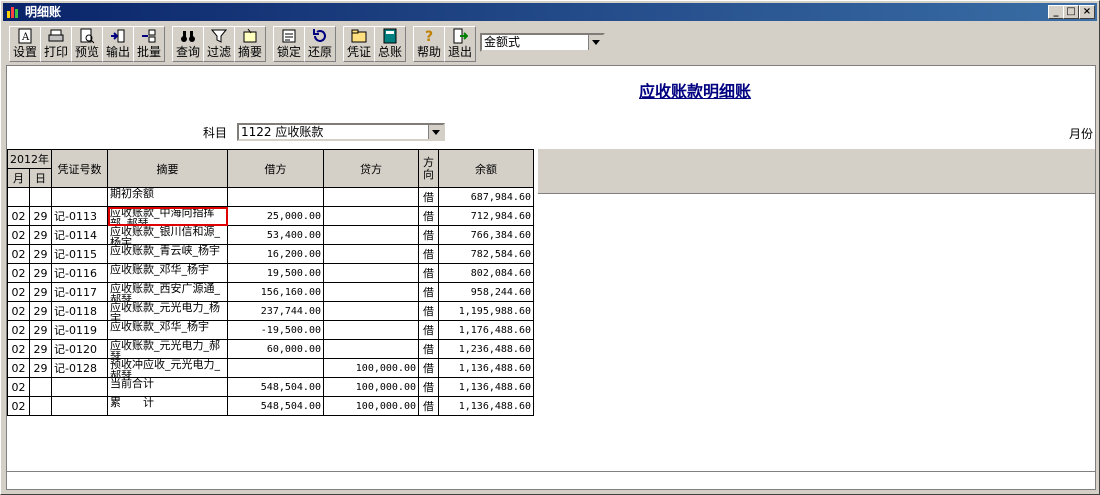  Describe the element at coordinates (502, 42) in the screenshot. I see `format-select-value: 金额式` at that location.